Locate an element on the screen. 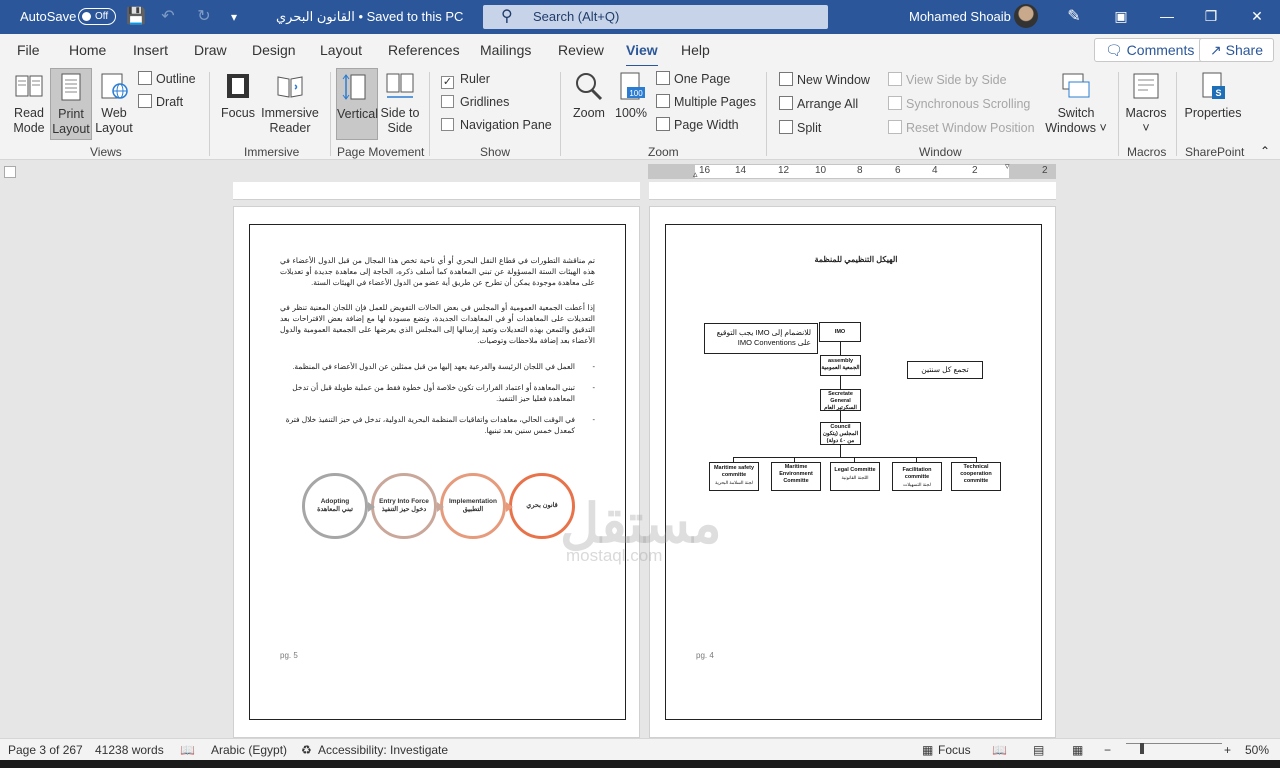 Image resolution: width=1280 pixels, height=768 pixels. tab-review: Review is located at coordinates (581, 50).